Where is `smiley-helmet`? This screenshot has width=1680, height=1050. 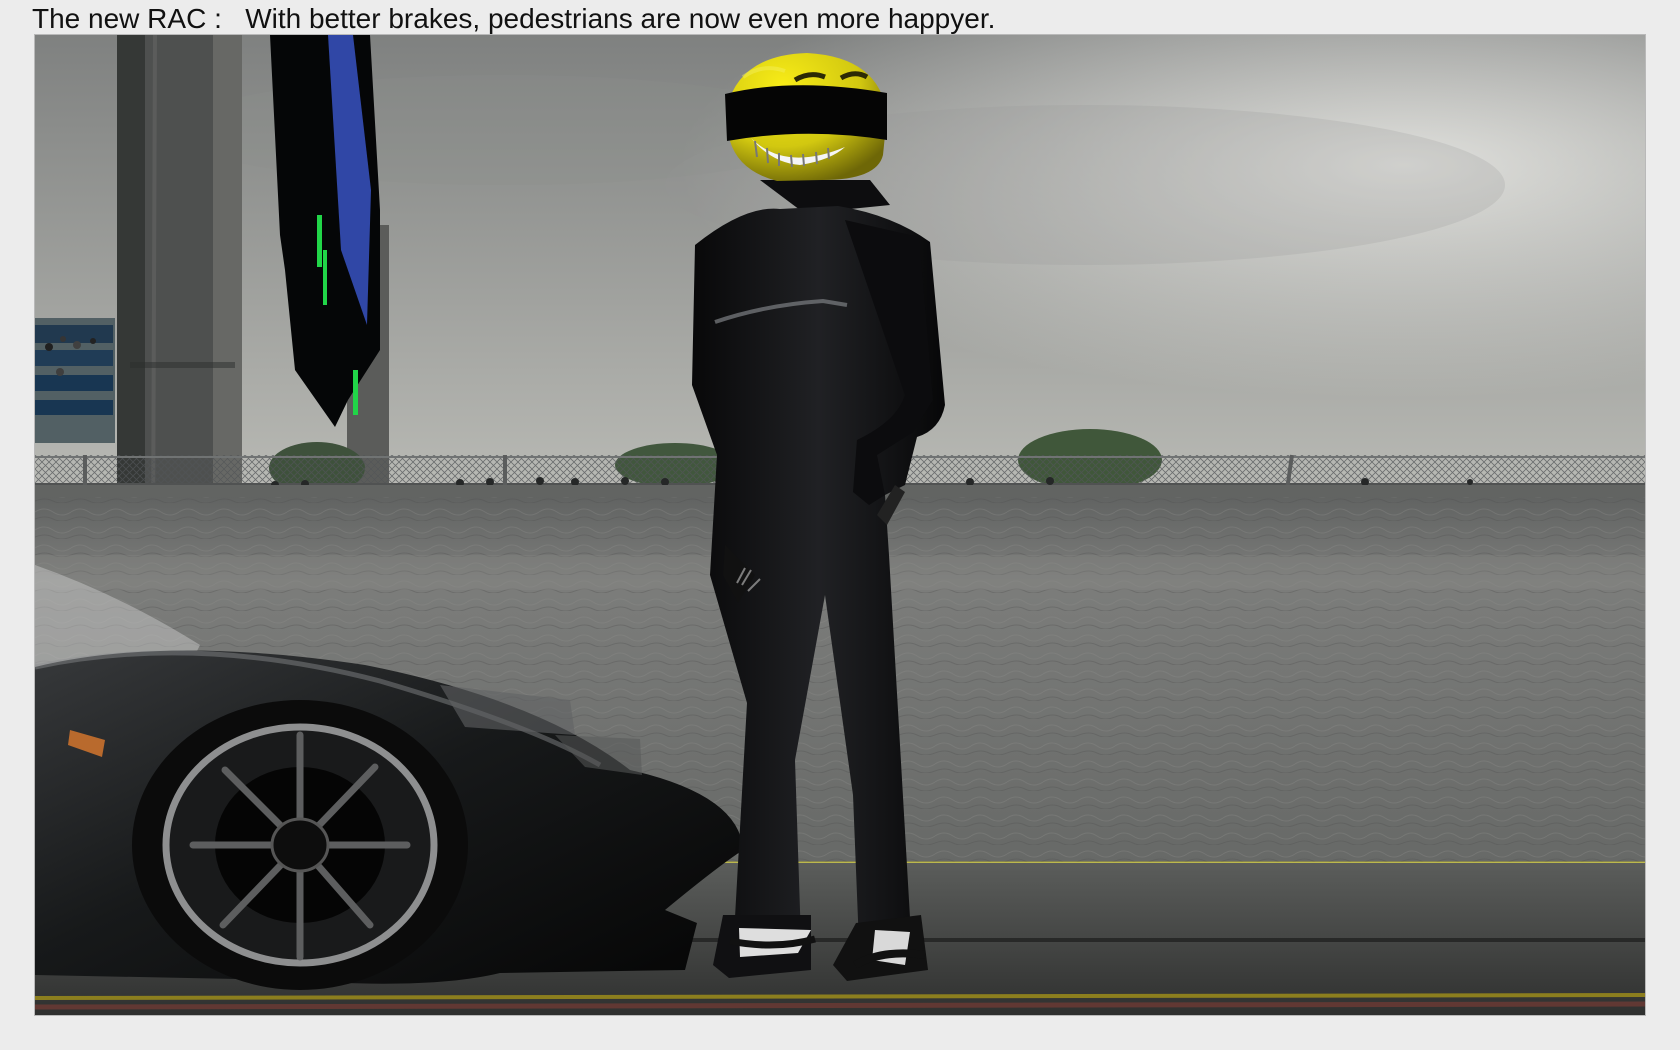 smiley-helmet is located at coordinates (806, 117).